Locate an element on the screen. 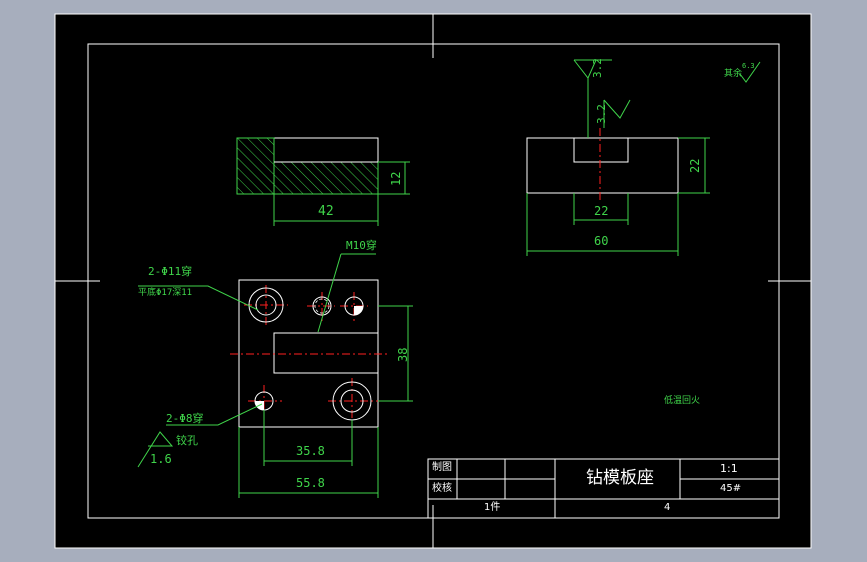  roughness-note-value: 6.3 is located at coordinates (748, 66).